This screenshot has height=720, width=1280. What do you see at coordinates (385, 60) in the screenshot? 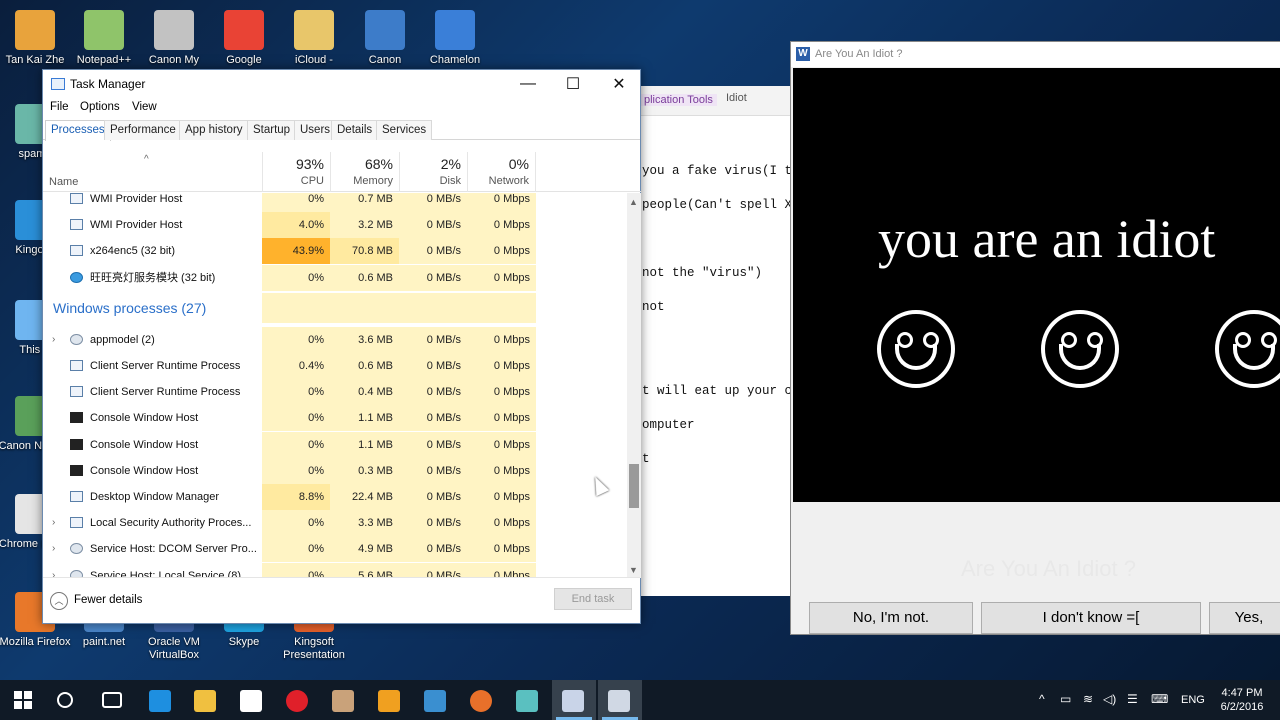
I see `desktop-icon-label: Canon` at bounding box center [385, 60].